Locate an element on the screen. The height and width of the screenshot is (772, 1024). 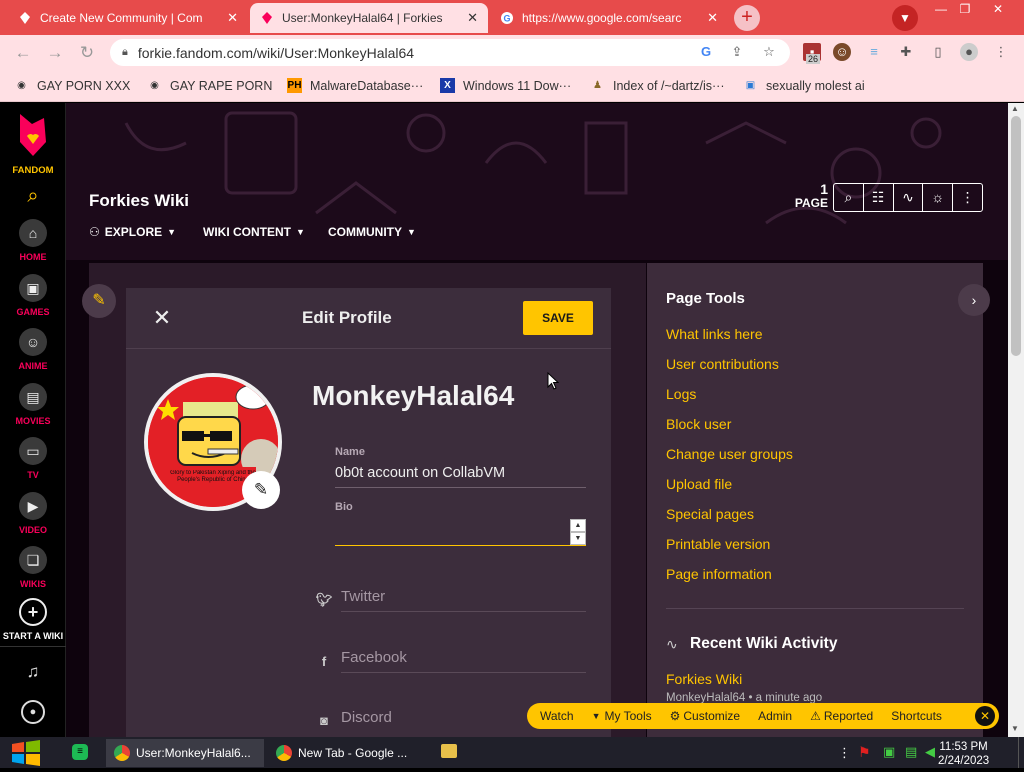
activity-pulse-icon: ∿ is located at coordinates (909, 197).